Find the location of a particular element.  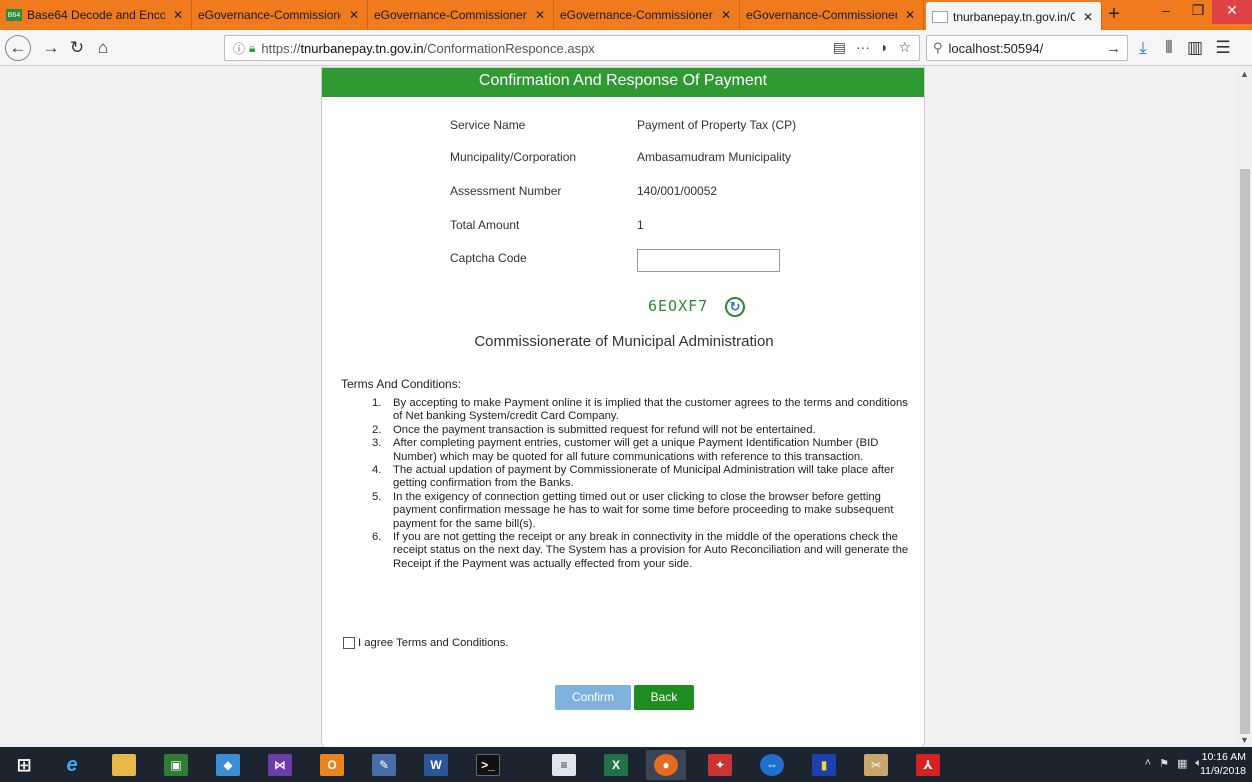

captcha-image: 6EOXF7 is located at coordinates (678, 306).